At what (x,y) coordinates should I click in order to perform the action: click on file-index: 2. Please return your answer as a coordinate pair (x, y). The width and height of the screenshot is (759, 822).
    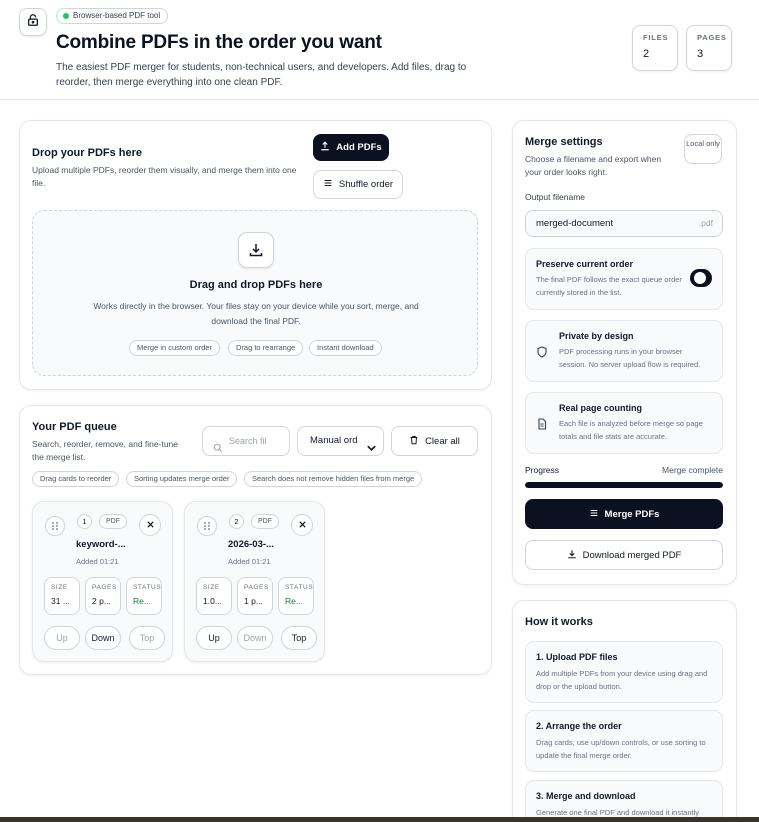
    Looking at the image, I should click on (236, 521).